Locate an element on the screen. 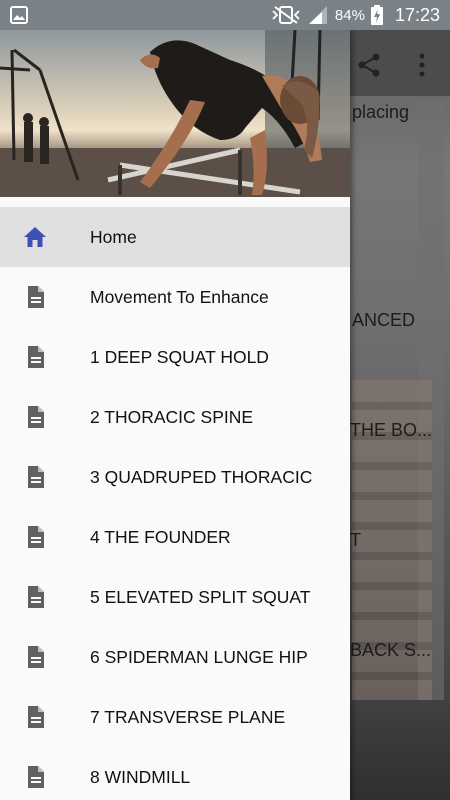 The image size is (450, 800). menu-item-quadruped-thoracic: 3 QUADRUPED THORACIC is located at coordinates (175, 477).